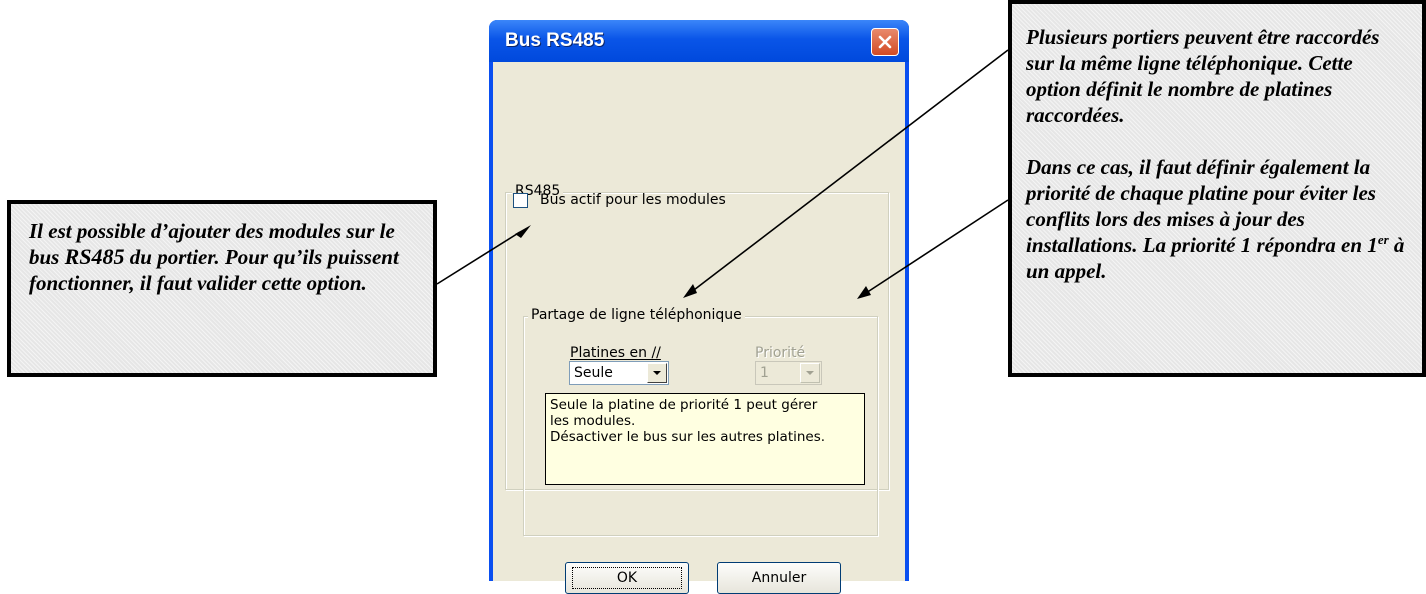 Image resolution: width=1426 pixels, height=594 pixels. What do you see at coordinates (636, 315) in the screenshot?
I see `partage-group-label: Partage de ligne téléphonique` at bounding box center [636, 315].